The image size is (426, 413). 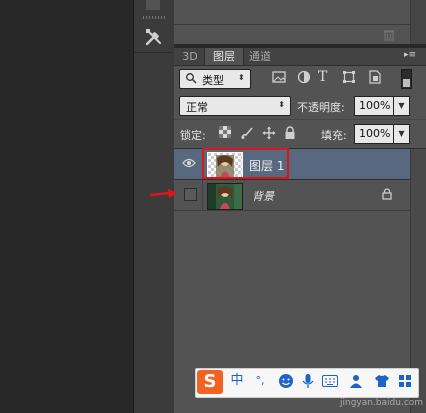 What do you see at coordinates (153, 206) in the screenshot?
I see `tool-strip` at bounding box center [153, 206].